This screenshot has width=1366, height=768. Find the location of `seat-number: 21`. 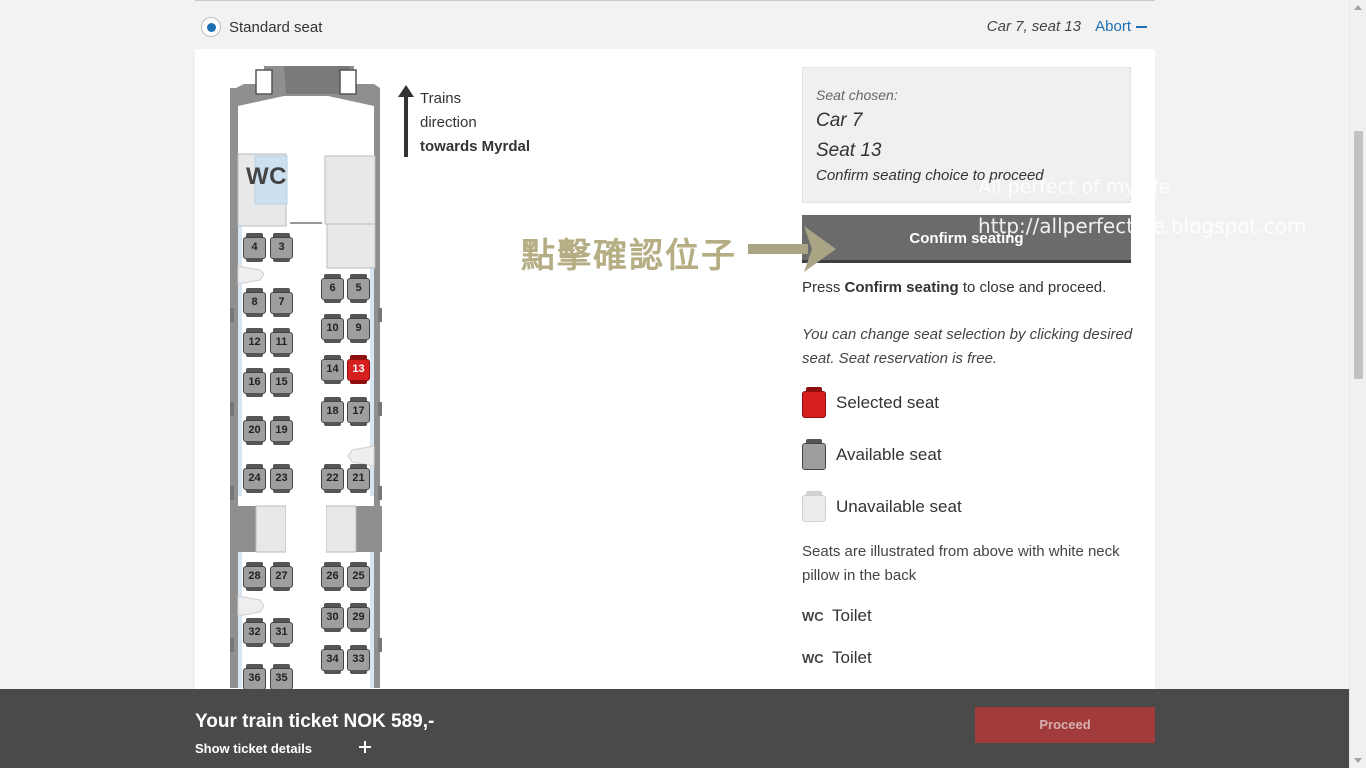

seat-number: 21 is located at coordinates (358, 479).